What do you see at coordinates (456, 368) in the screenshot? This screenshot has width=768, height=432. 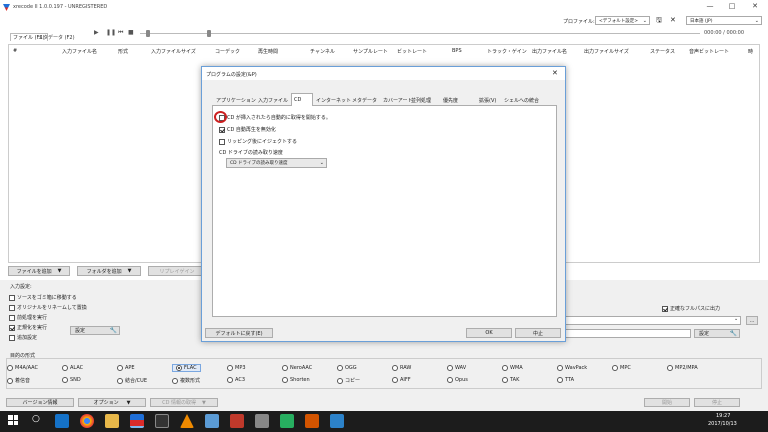 I see `format-radio: WAV` at bounding box center [456, 368].